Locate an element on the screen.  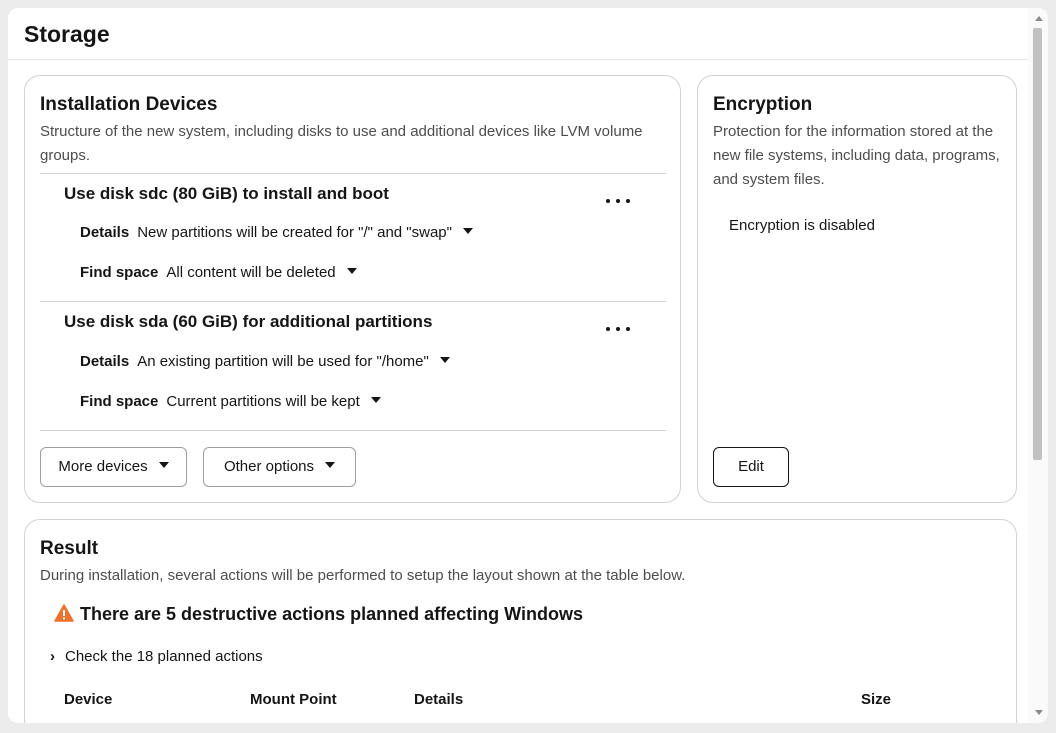
device-sdc-find-space-row: Find space All content will be deleted is located at coordinates (218, 272).